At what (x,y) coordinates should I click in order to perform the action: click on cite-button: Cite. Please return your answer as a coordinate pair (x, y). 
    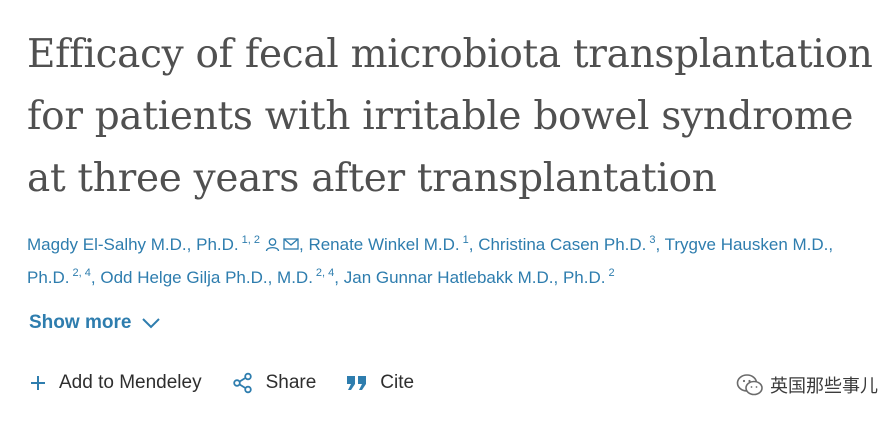
    Looking at the image, I should click on (380, 383).